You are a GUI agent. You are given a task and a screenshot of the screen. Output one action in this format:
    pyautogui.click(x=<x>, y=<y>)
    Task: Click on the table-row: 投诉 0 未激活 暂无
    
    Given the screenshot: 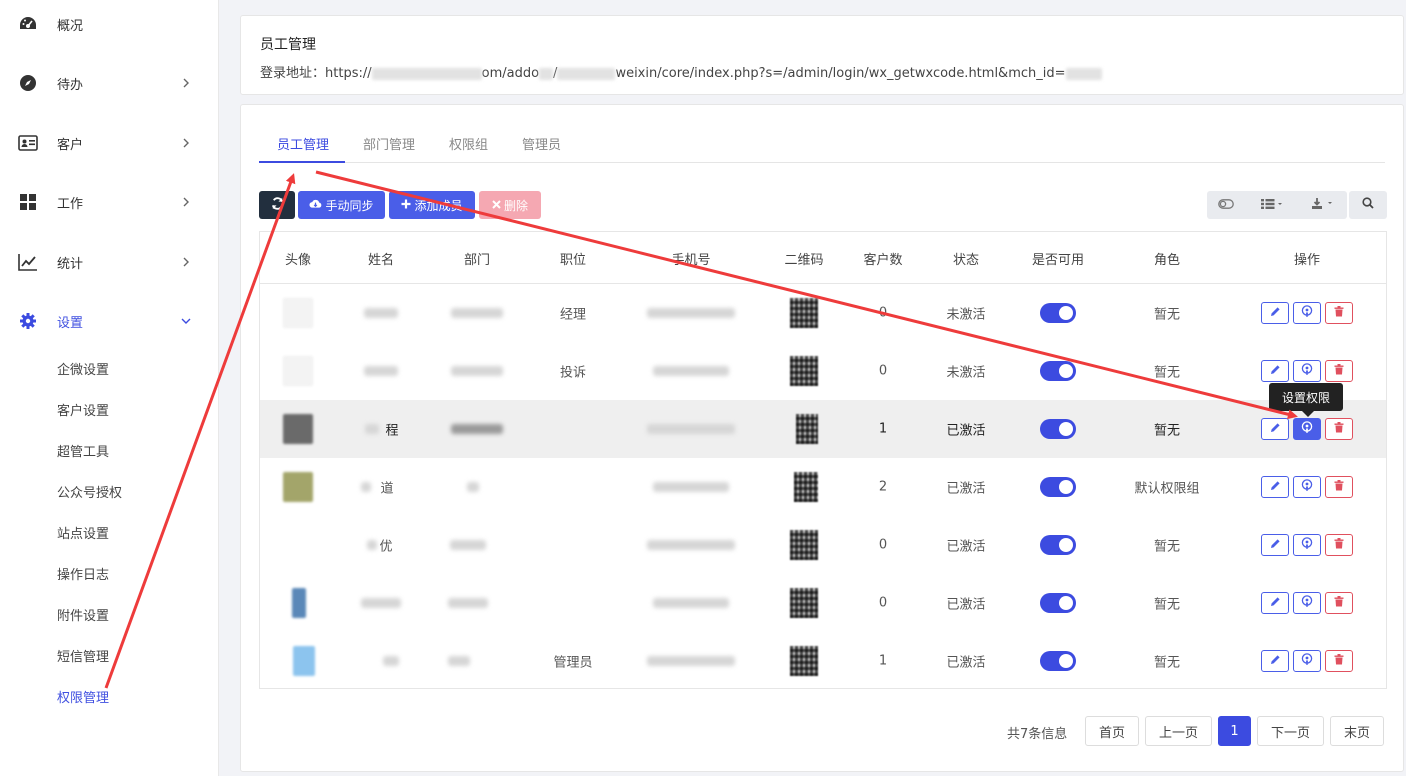 What is the action you would take?
    pyautogui.click(x=823, y=371)
    